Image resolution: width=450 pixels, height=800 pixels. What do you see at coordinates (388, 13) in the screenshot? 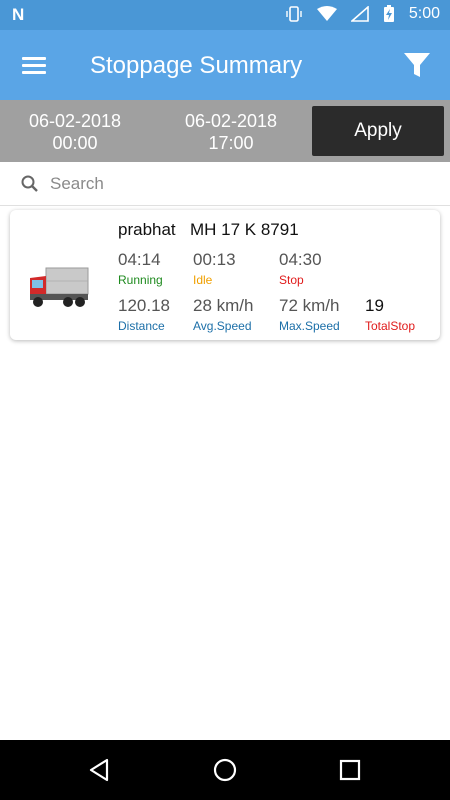
I see `battery-charging-icon` at bounding box center [388, 13].